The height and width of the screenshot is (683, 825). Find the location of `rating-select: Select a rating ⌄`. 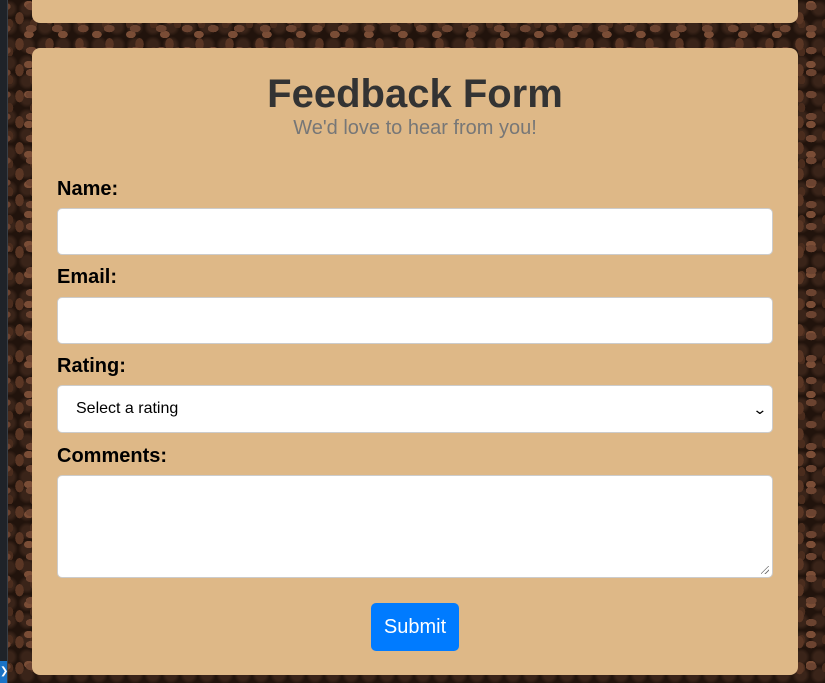

rating-select: Select a rating ⌄ is located at coordinates (415, 409).